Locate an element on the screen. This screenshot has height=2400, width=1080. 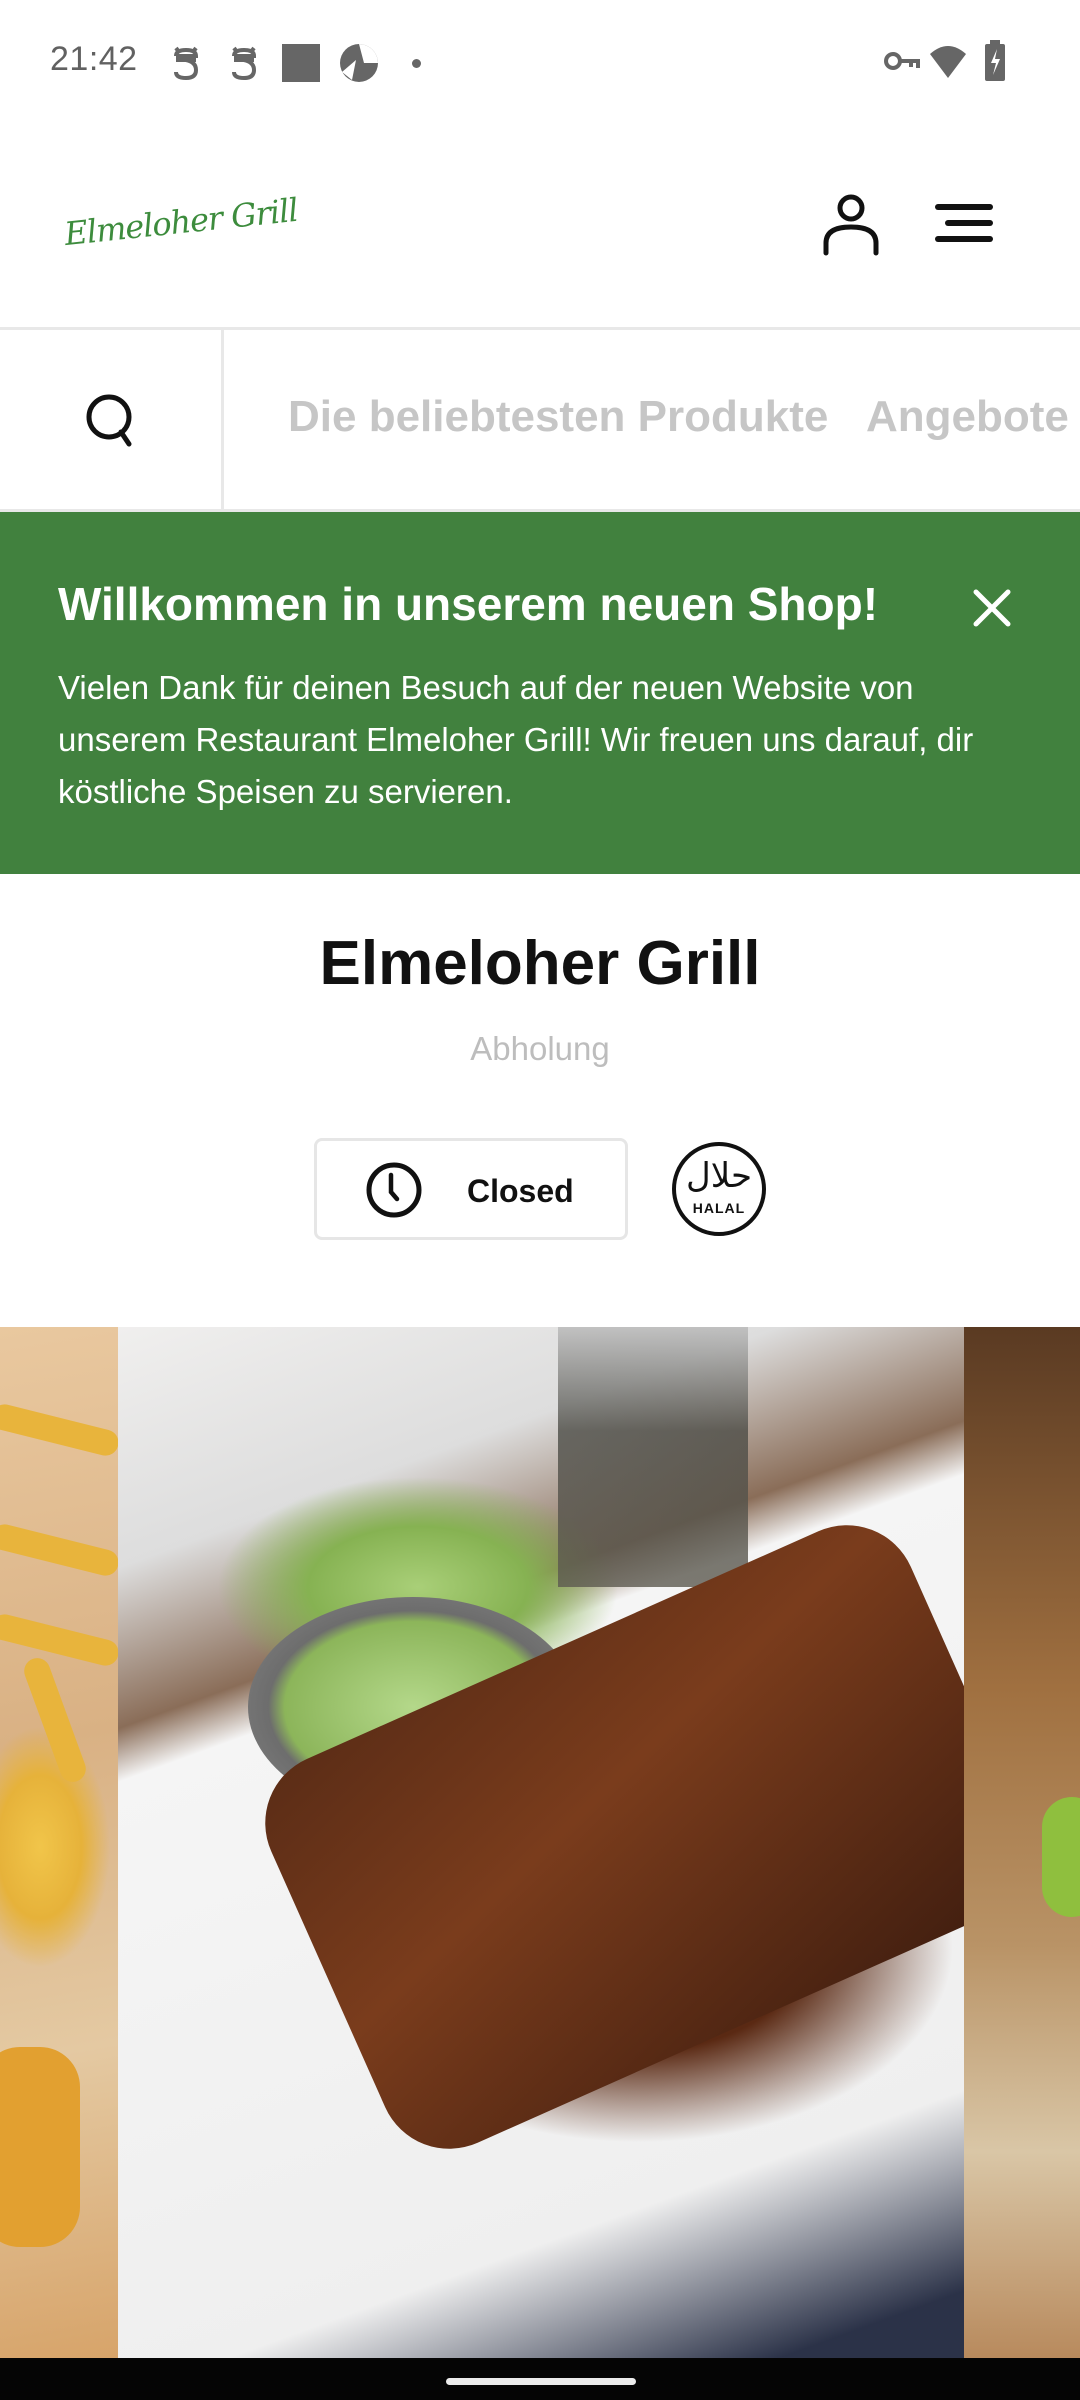
status-time: 21:42 is located at coordinates (94, 59).